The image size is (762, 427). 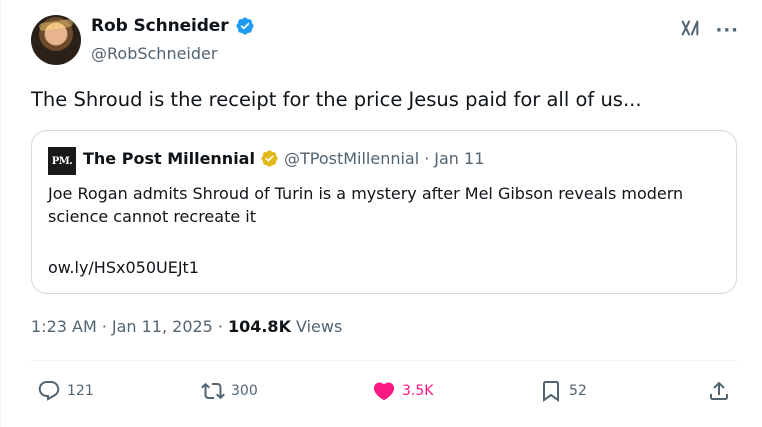 What do you see at coordinates (80, 391) in the screenshot?
I see `reply-count: 121` at bounding box center [80, 391].